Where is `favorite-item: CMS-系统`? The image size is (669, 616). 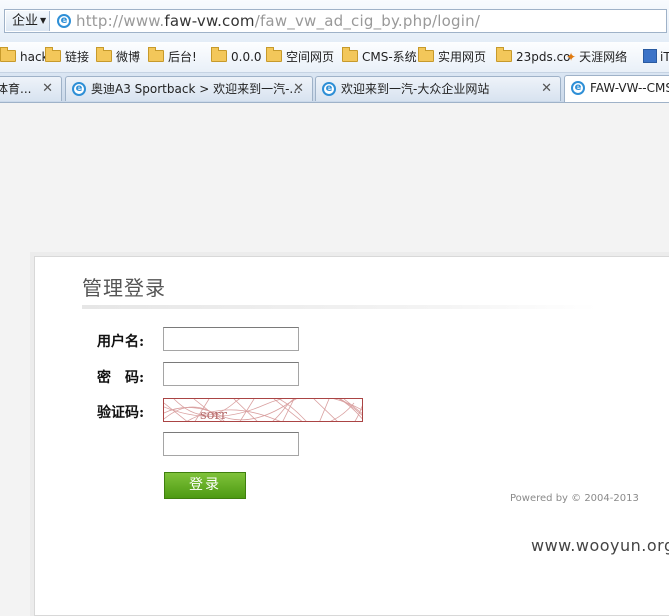 favorite-item: CMS-系统 is located at coordinates (379, 56).